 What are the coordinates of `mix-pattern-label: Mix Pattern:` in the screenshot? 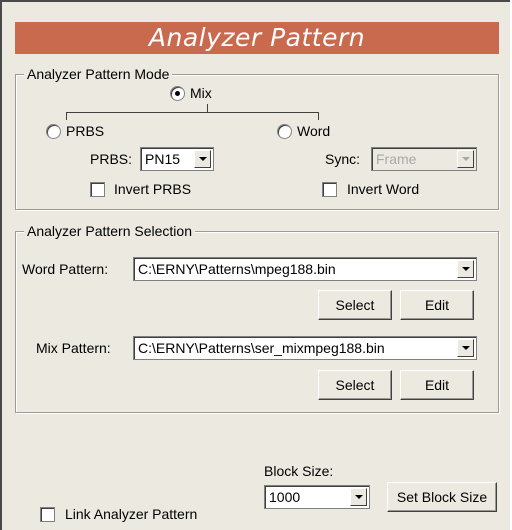 It's located at (73, 348).